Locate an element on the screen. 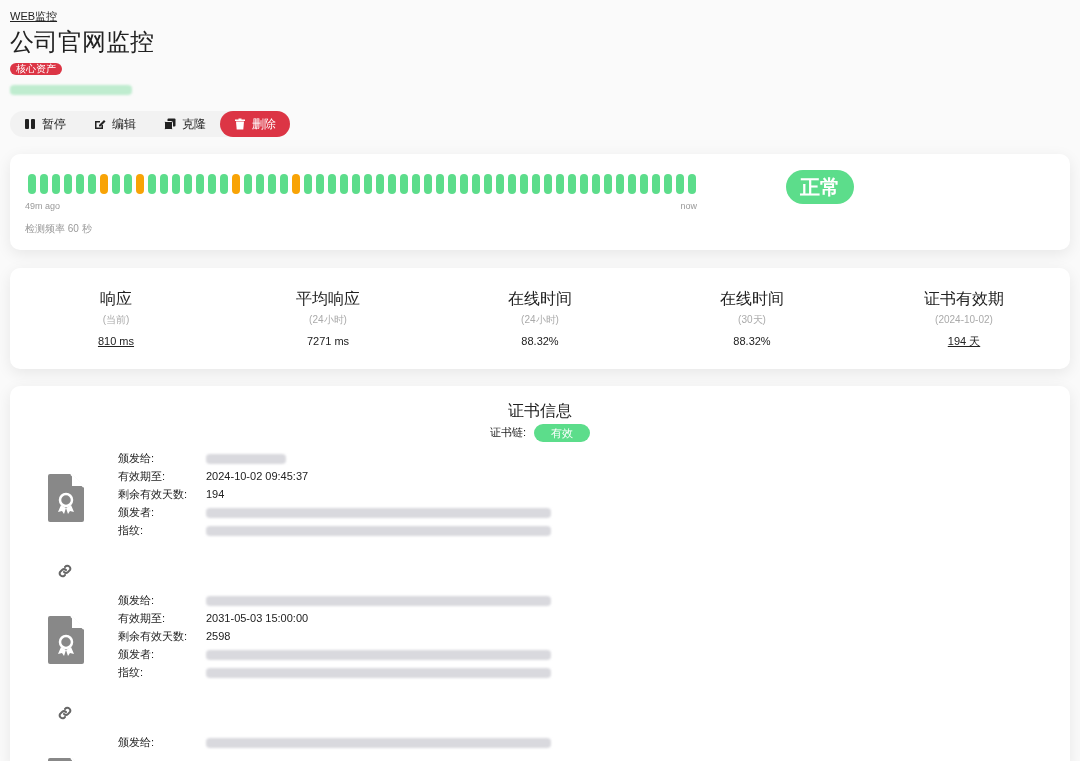 The height and width of the screenshot is (761, 1080). start-time-label: 49m ago is located at coordinates (43, 206).